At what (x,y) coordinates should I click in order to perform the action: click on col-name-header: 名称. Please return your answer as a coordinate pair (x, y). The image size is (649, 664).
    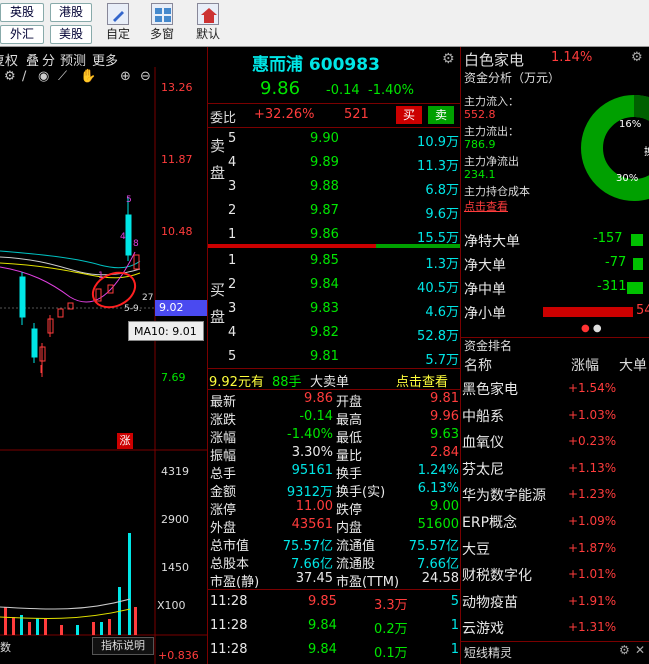
    Looking at the image, I should click on (478, 365).